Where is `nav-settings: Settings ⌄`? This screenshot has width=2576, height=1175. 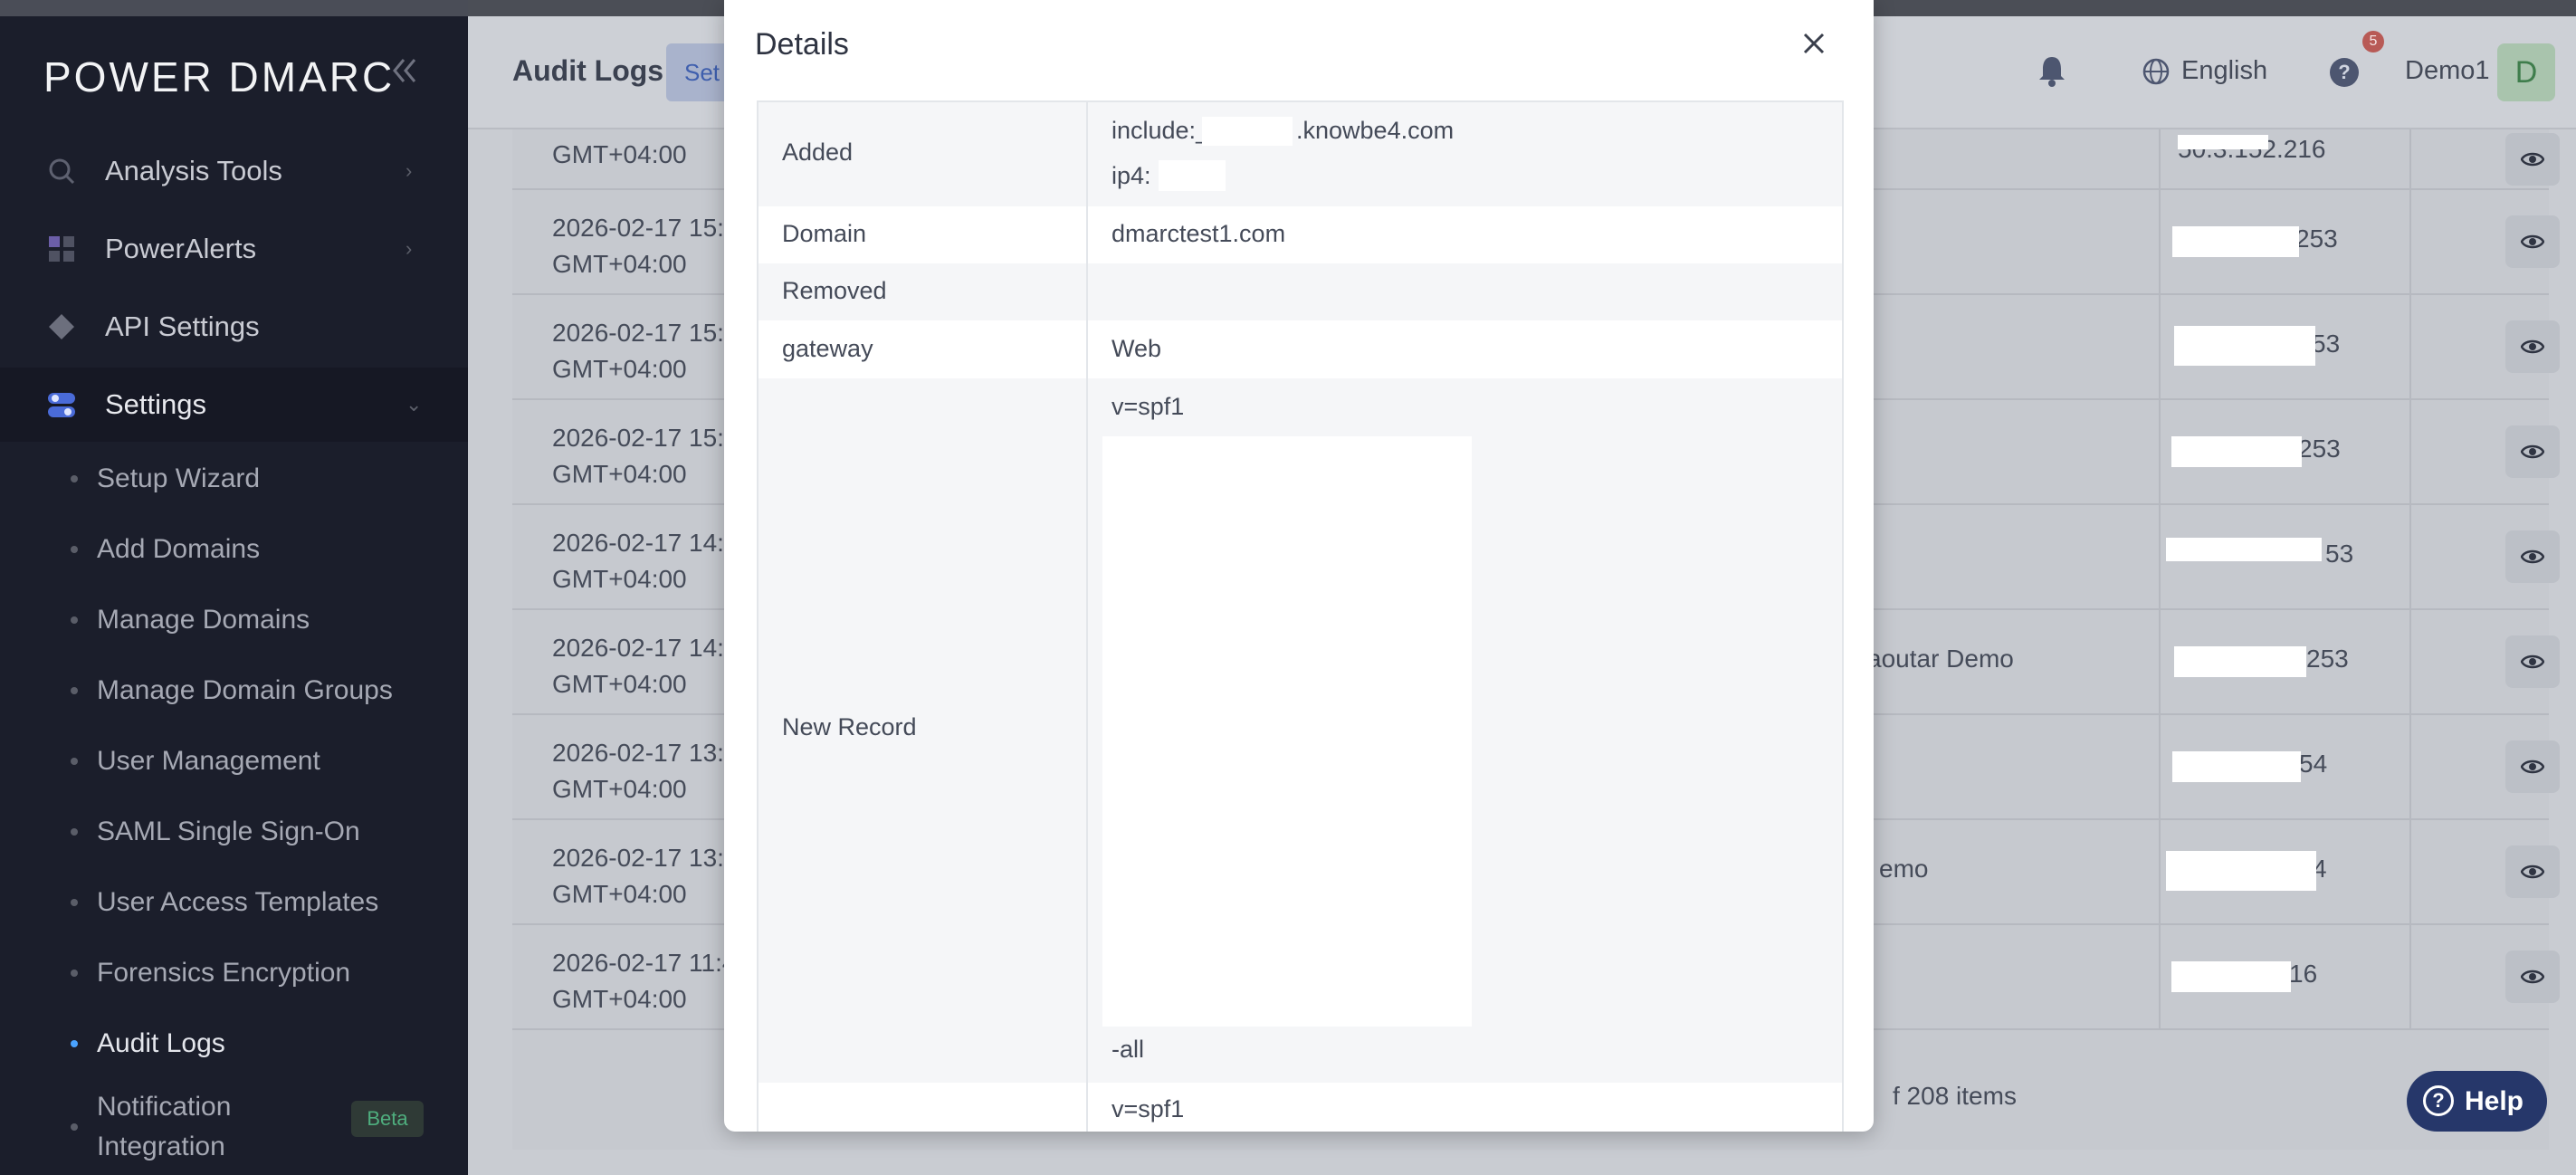
nav-settings: Settings ⌄ is located at coordinates (234, 405).